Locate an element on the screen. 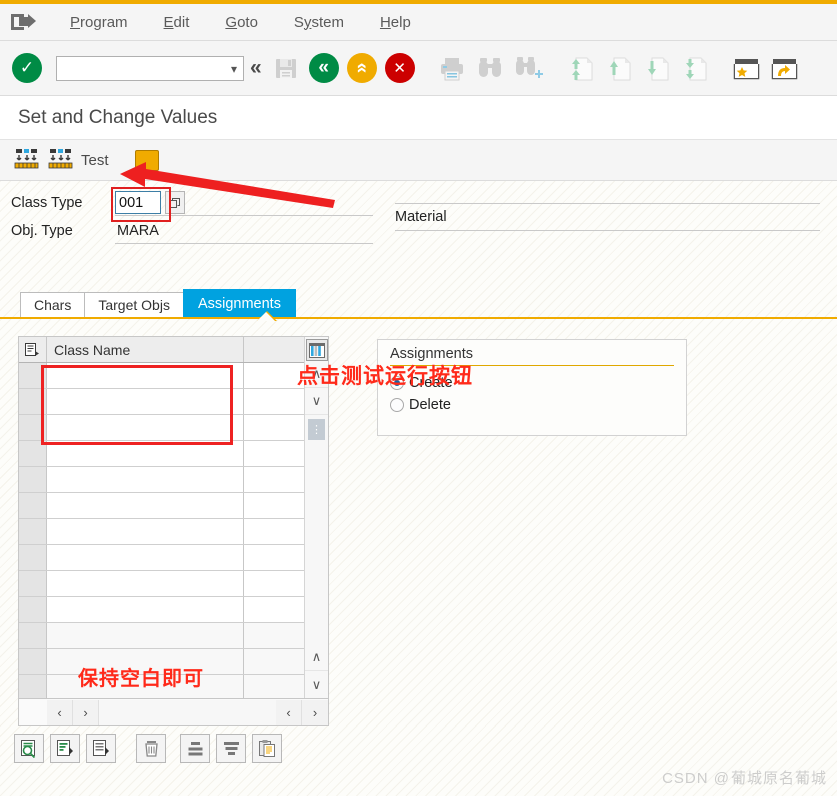 The image size is (837, 796). test-button: Test is located at coordinates (78, 160).